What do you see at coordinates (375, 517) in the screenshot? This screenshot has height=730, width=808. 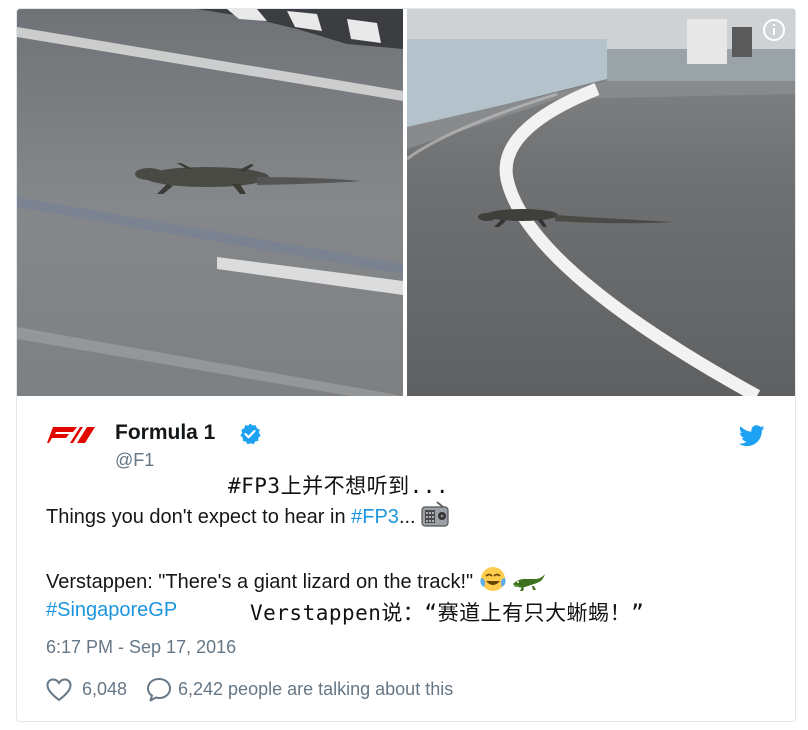 I see `hashtag-fp3: #FP3` at bounding box center [375, 517].